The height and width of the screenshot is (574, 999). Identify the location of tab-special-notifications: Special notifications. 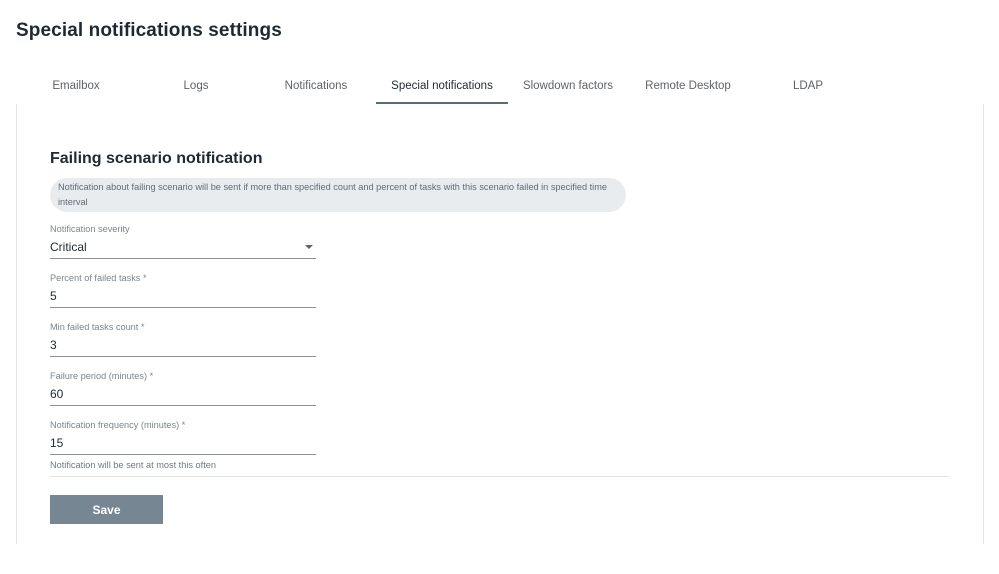
(442, 86).